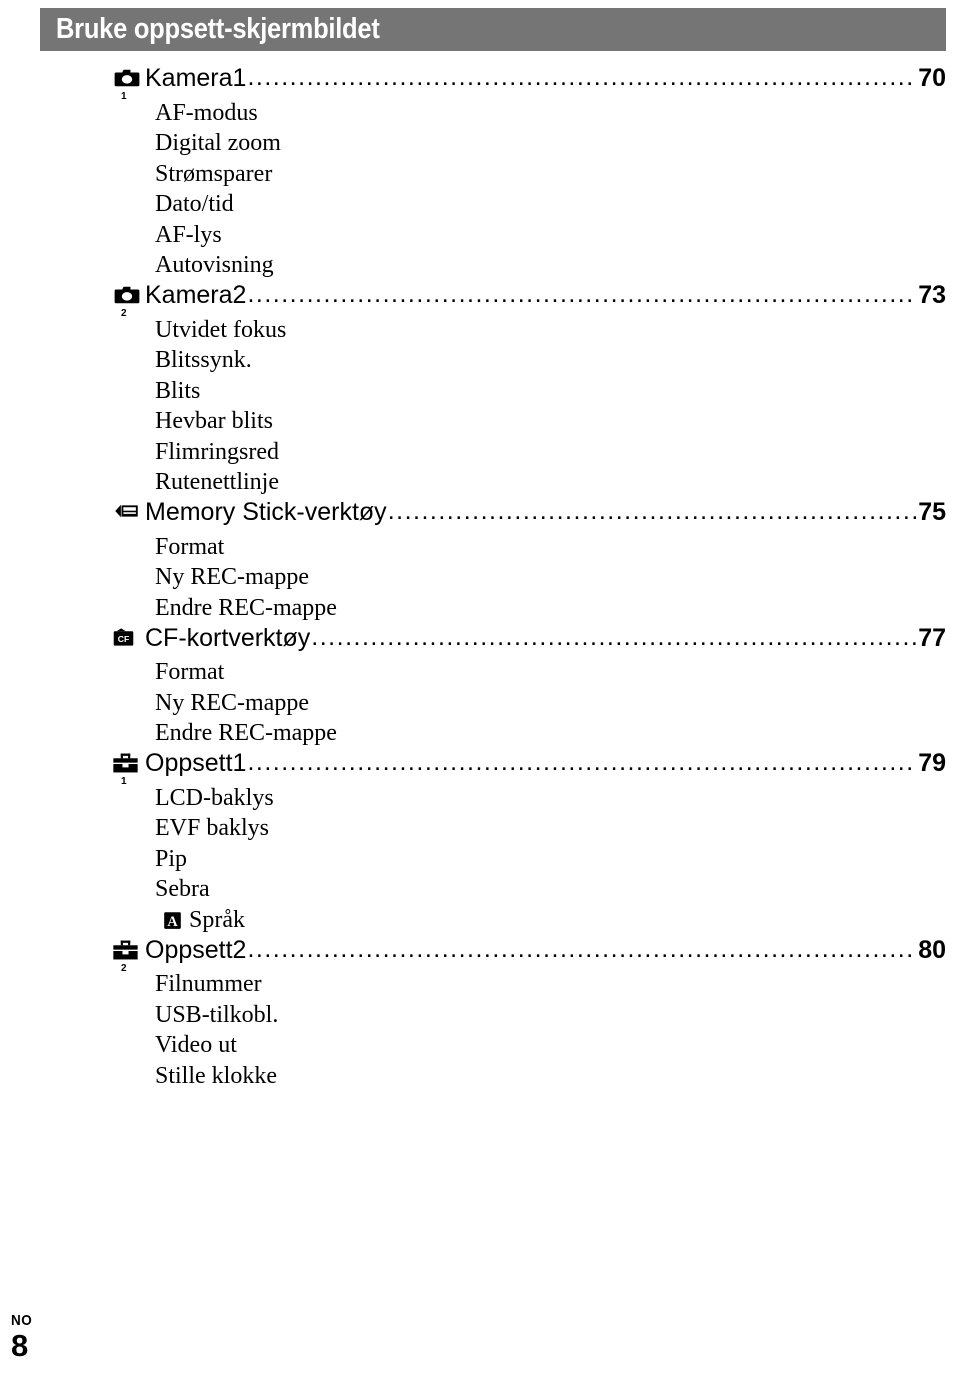 The height and width of the screenshot is (1381, 960). I want to click on toc-section-page-number: 75, so click(932, 512).